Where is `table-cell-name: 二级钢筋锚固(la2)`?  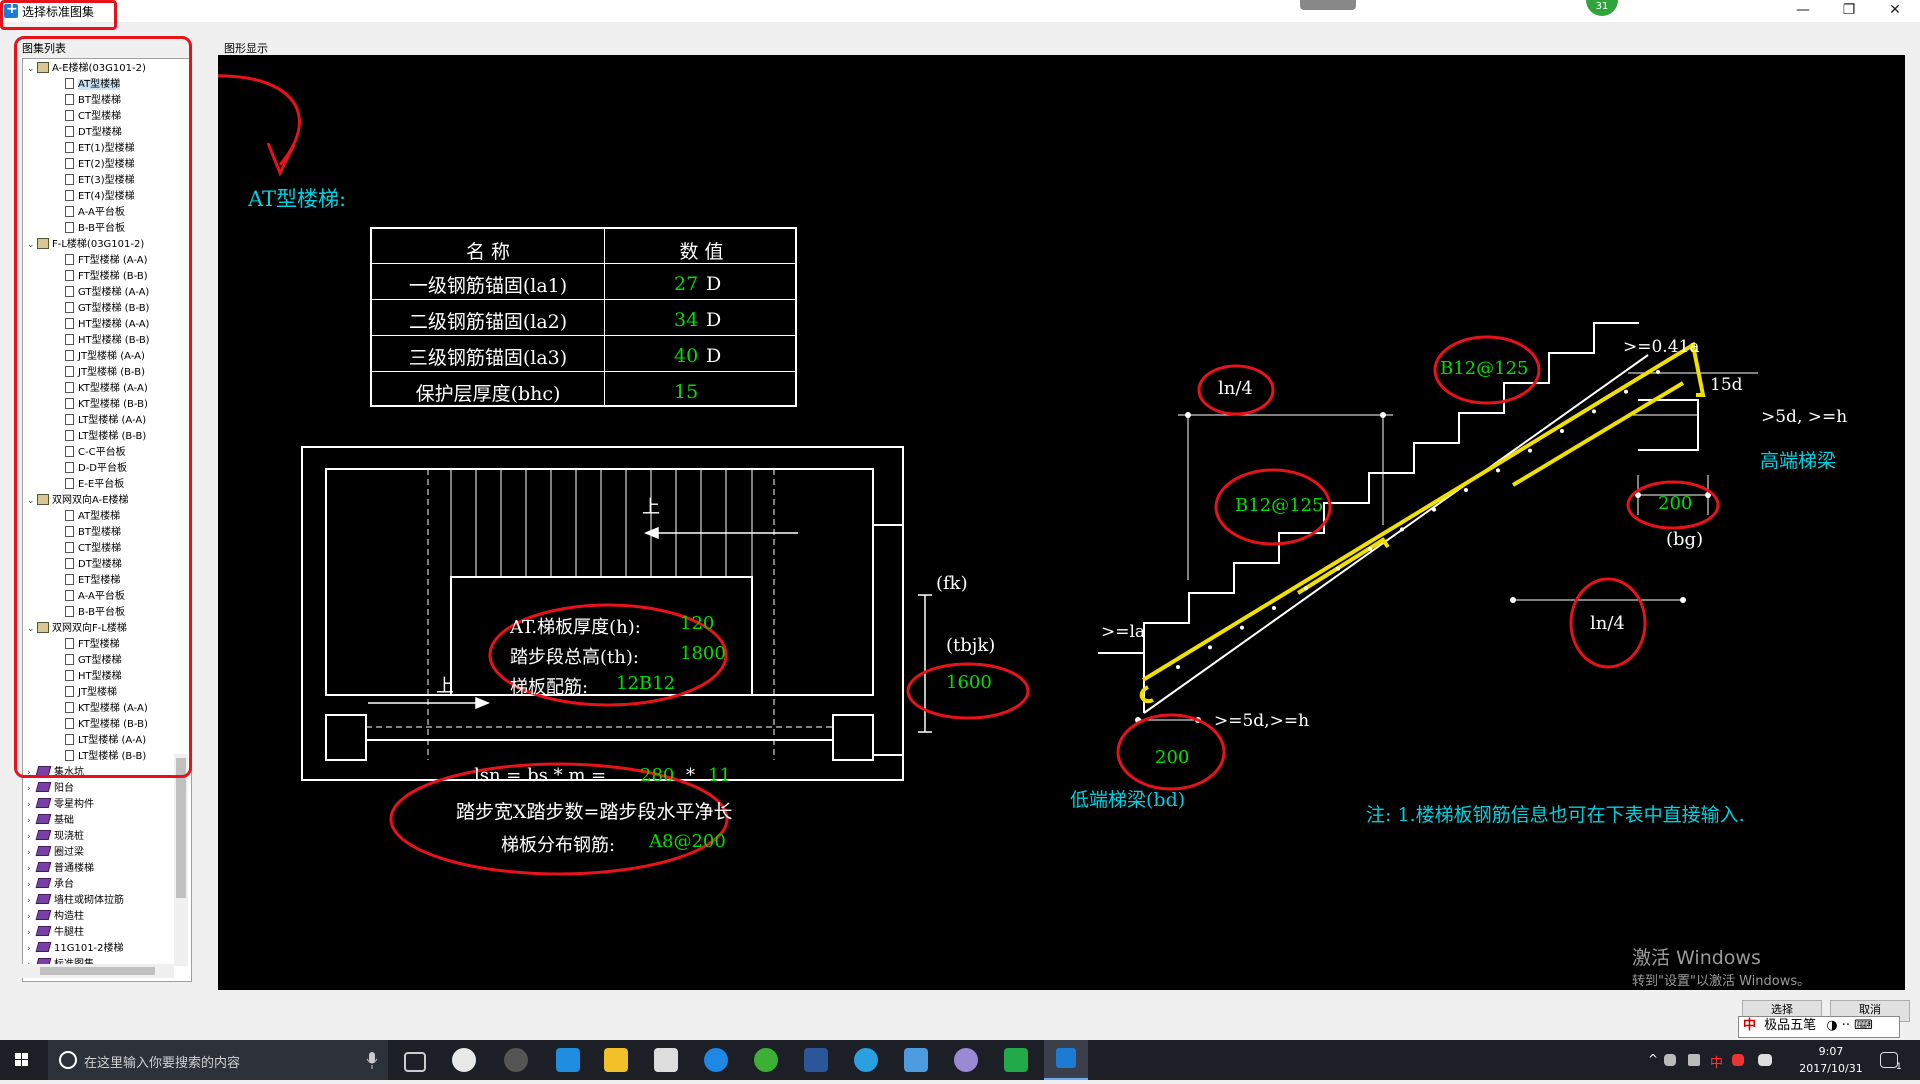
table-cell-name: 二级钢筋锚固(la2) is located at coordinates (488, 322).